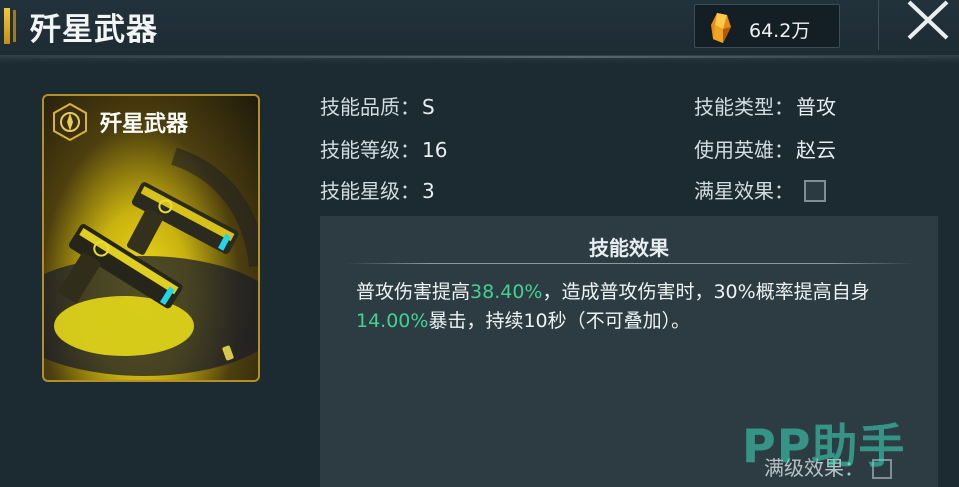  Describe the element at coordinates (815, 191) in the screenshot. I see `fullstar-checkbox` at that location.